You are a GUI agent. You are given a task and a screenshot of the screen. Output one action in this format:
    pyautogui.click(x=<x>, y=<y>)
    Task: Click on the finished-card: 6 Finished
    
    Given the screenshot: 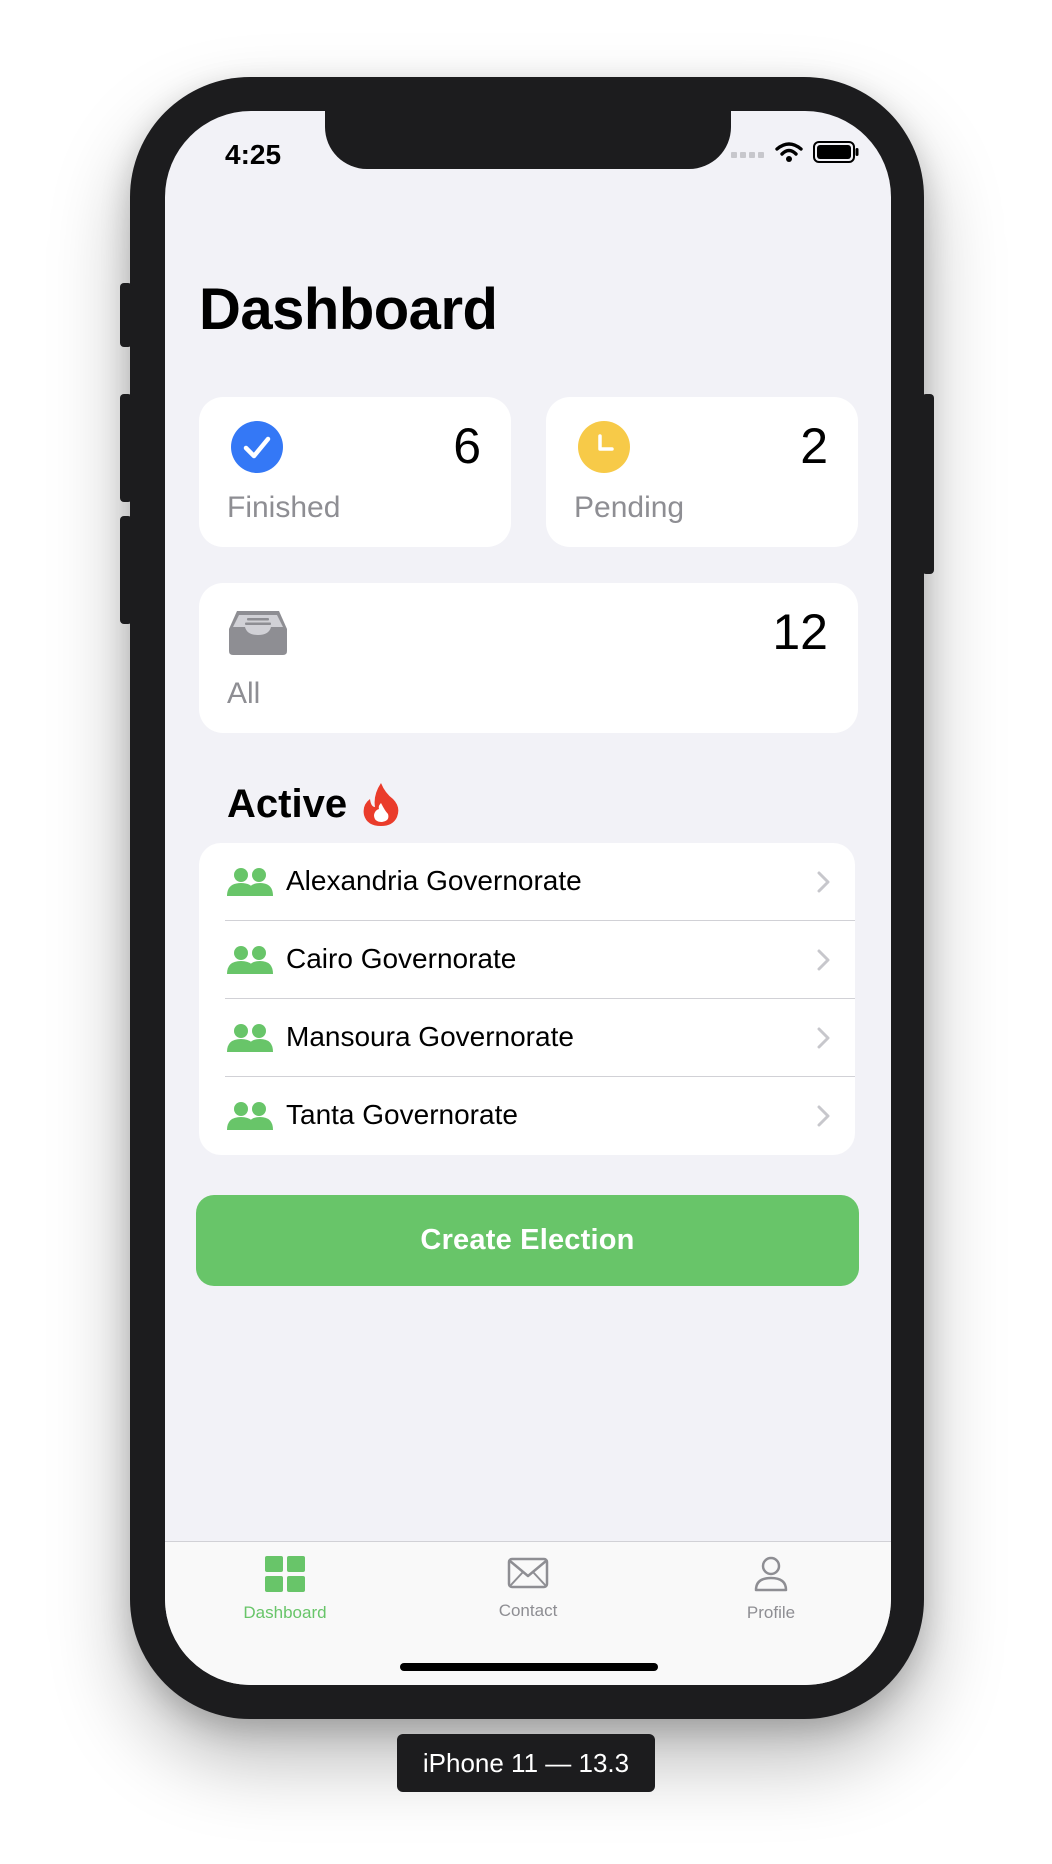 What is the action you would take?
    pyautogui.click(x=355, y=472)
    